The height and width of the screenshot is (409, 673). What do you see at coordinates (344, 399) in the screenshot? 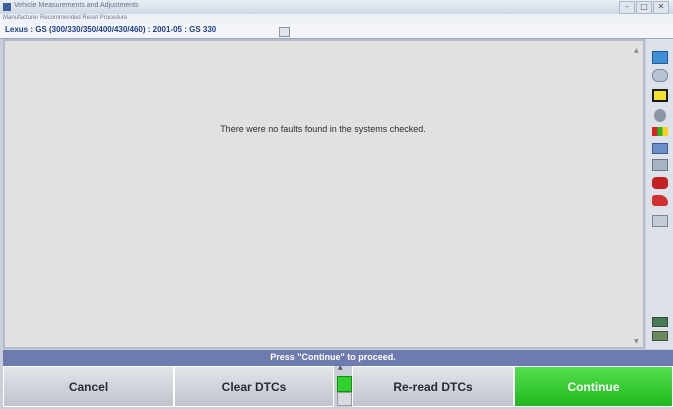
I see `indicator-slot` at bounding box center [344, 399].